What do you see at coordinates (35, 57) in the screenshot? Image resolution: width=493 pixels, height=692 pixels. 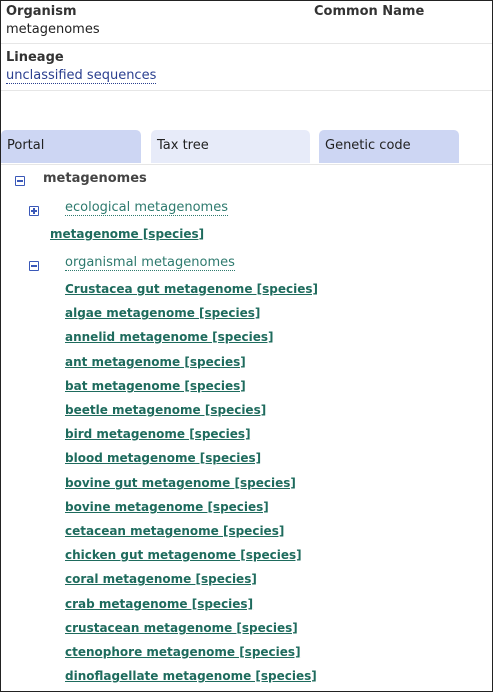 I see `lineage-label: Lineage` at bounding box center [35, 57].